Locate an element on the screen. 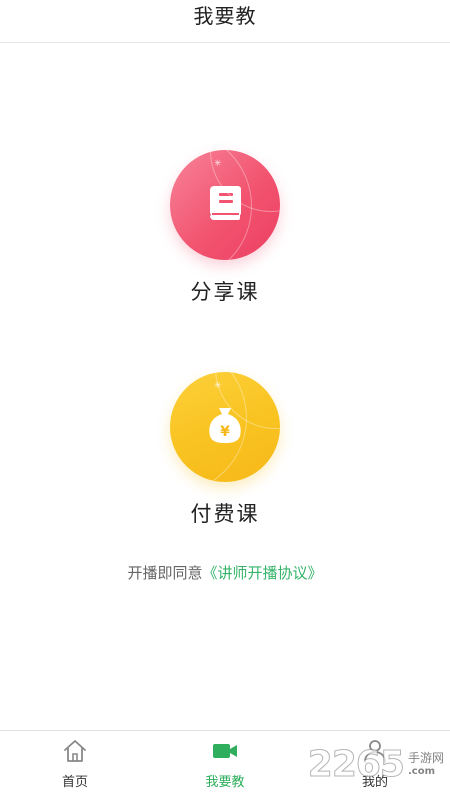 This screenshot has height=800, width=450. tab-teach: 我要教 is located at coordinates (225, 765).